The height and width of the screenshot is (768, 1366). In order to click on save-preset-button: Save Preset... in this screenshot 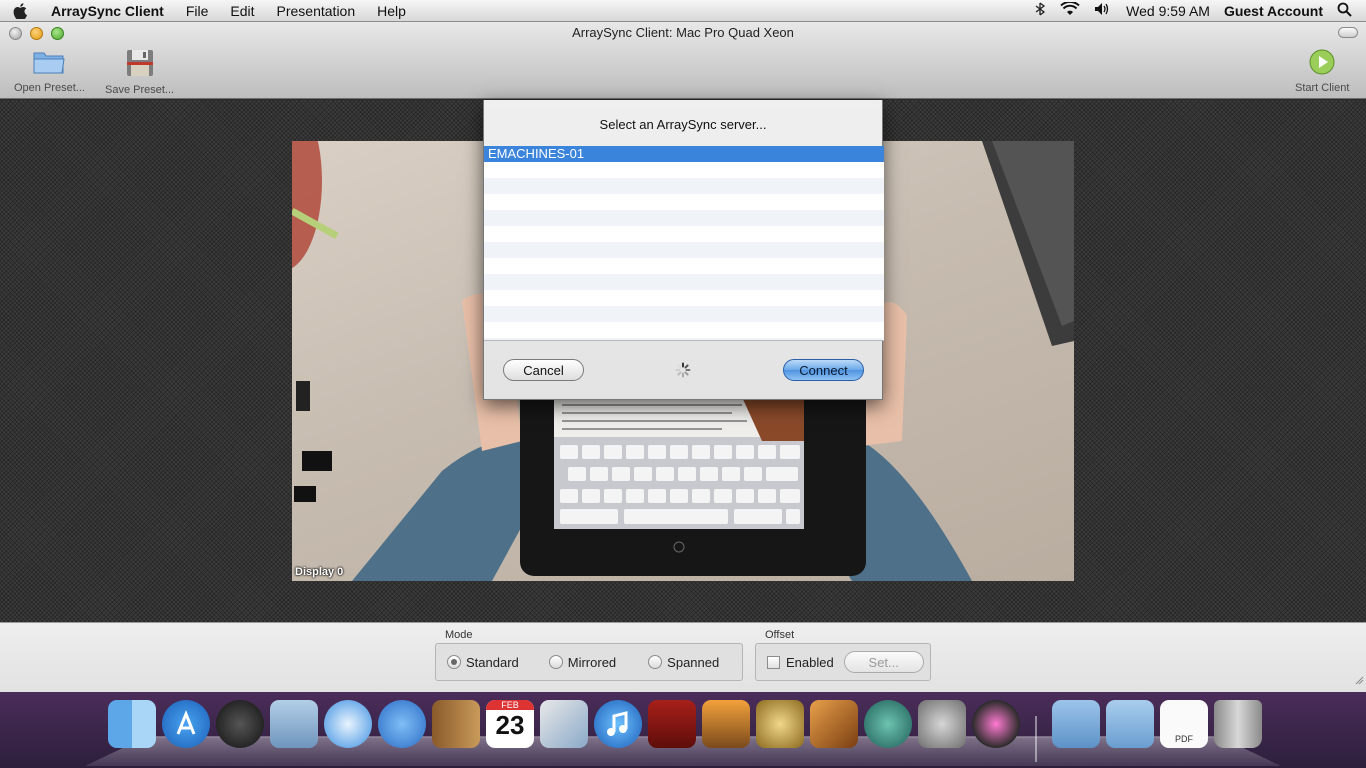, I will do `click(139, 72)`.